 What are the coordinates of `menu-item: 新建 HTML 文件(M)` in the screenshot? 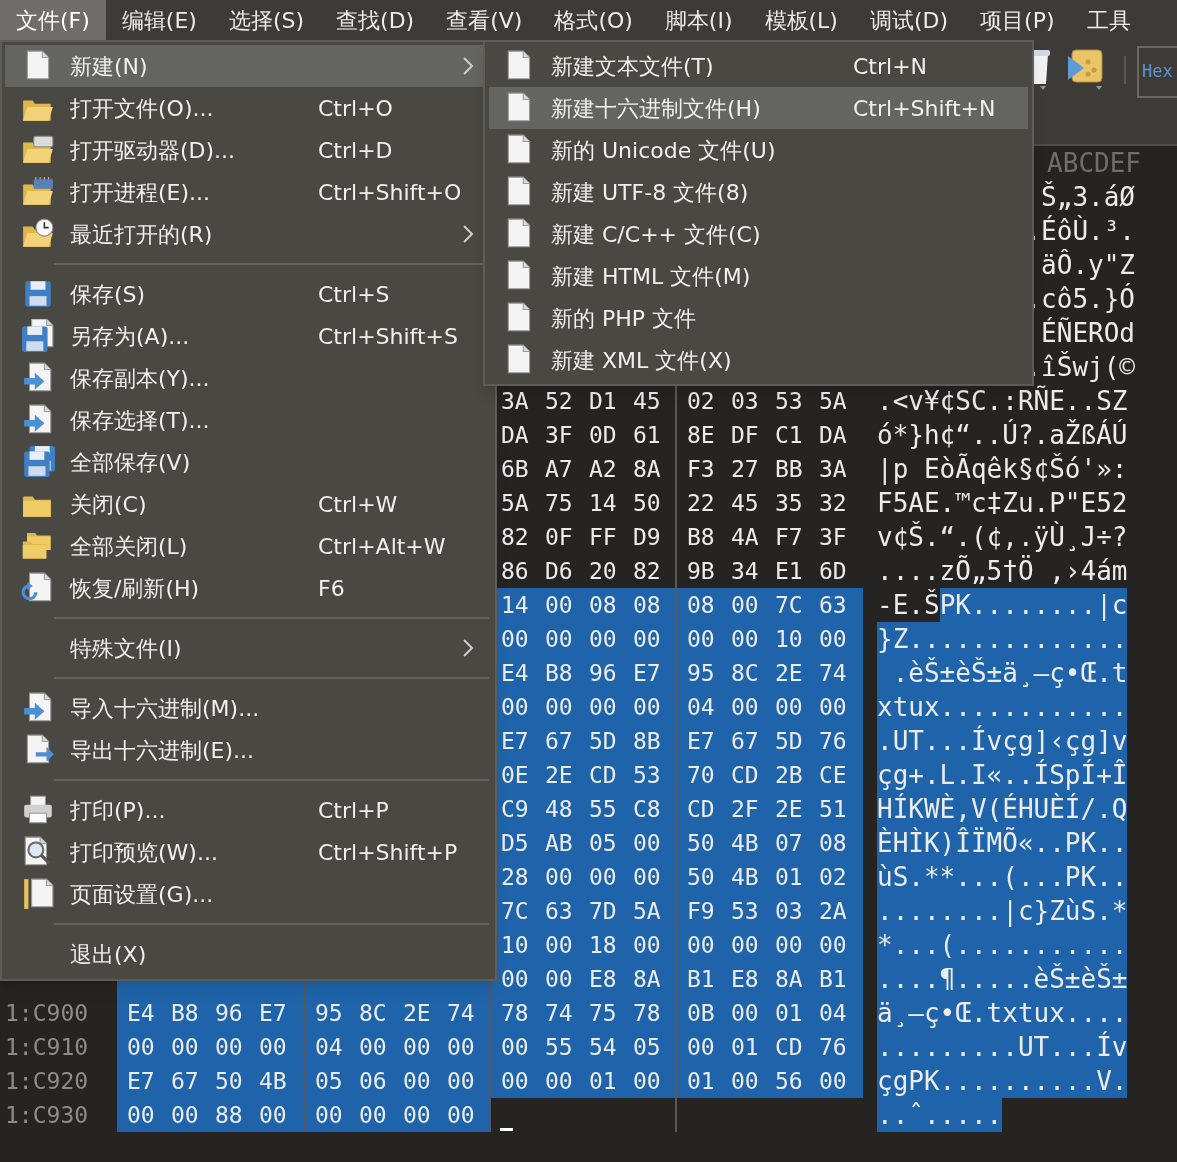 It's located at (758, 276).